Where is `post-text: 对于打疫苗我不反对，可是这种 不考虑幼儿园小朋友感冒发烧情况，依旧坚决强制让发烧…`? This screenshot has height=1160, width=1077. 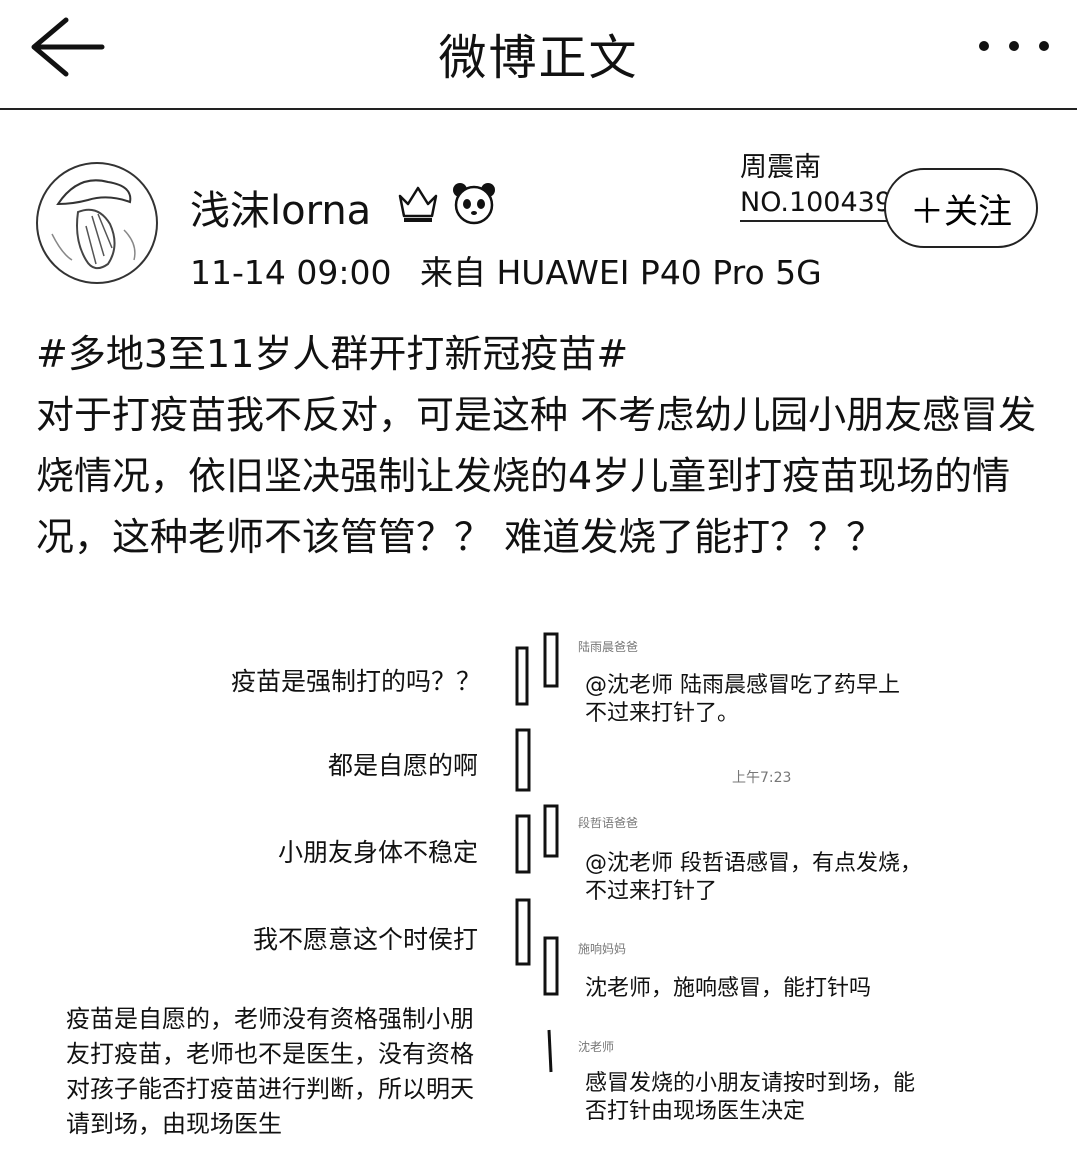 post-text: 对于打疫苗我不反对，可是这种 不考虑幼儿园小朋友感冒发烧情况，依旧坚决强制让发烧… is located at coordinates (536, 476).